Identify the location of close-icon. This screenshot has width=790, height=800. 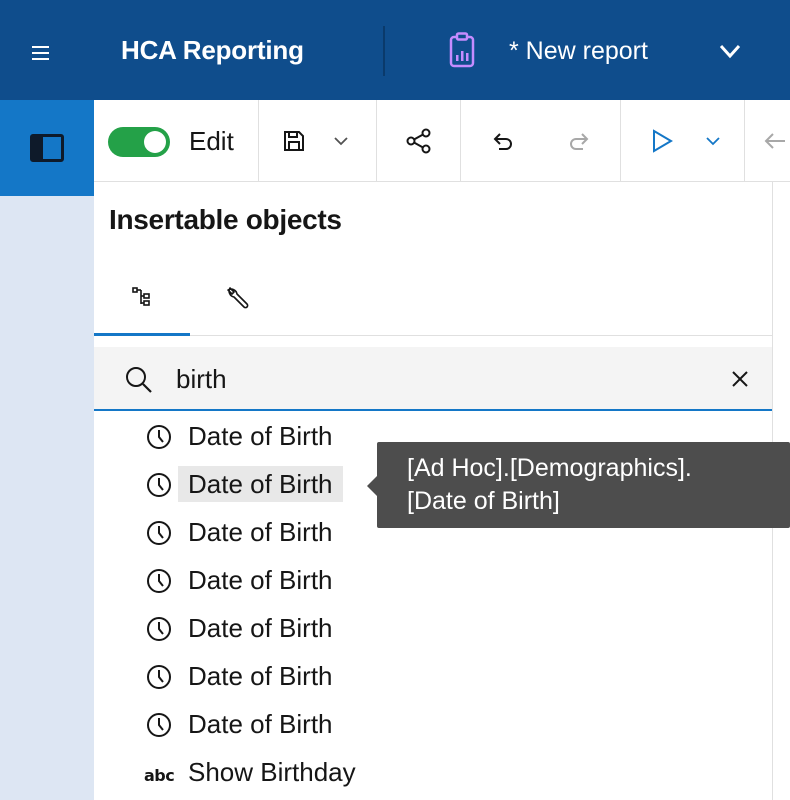
(740, 379).